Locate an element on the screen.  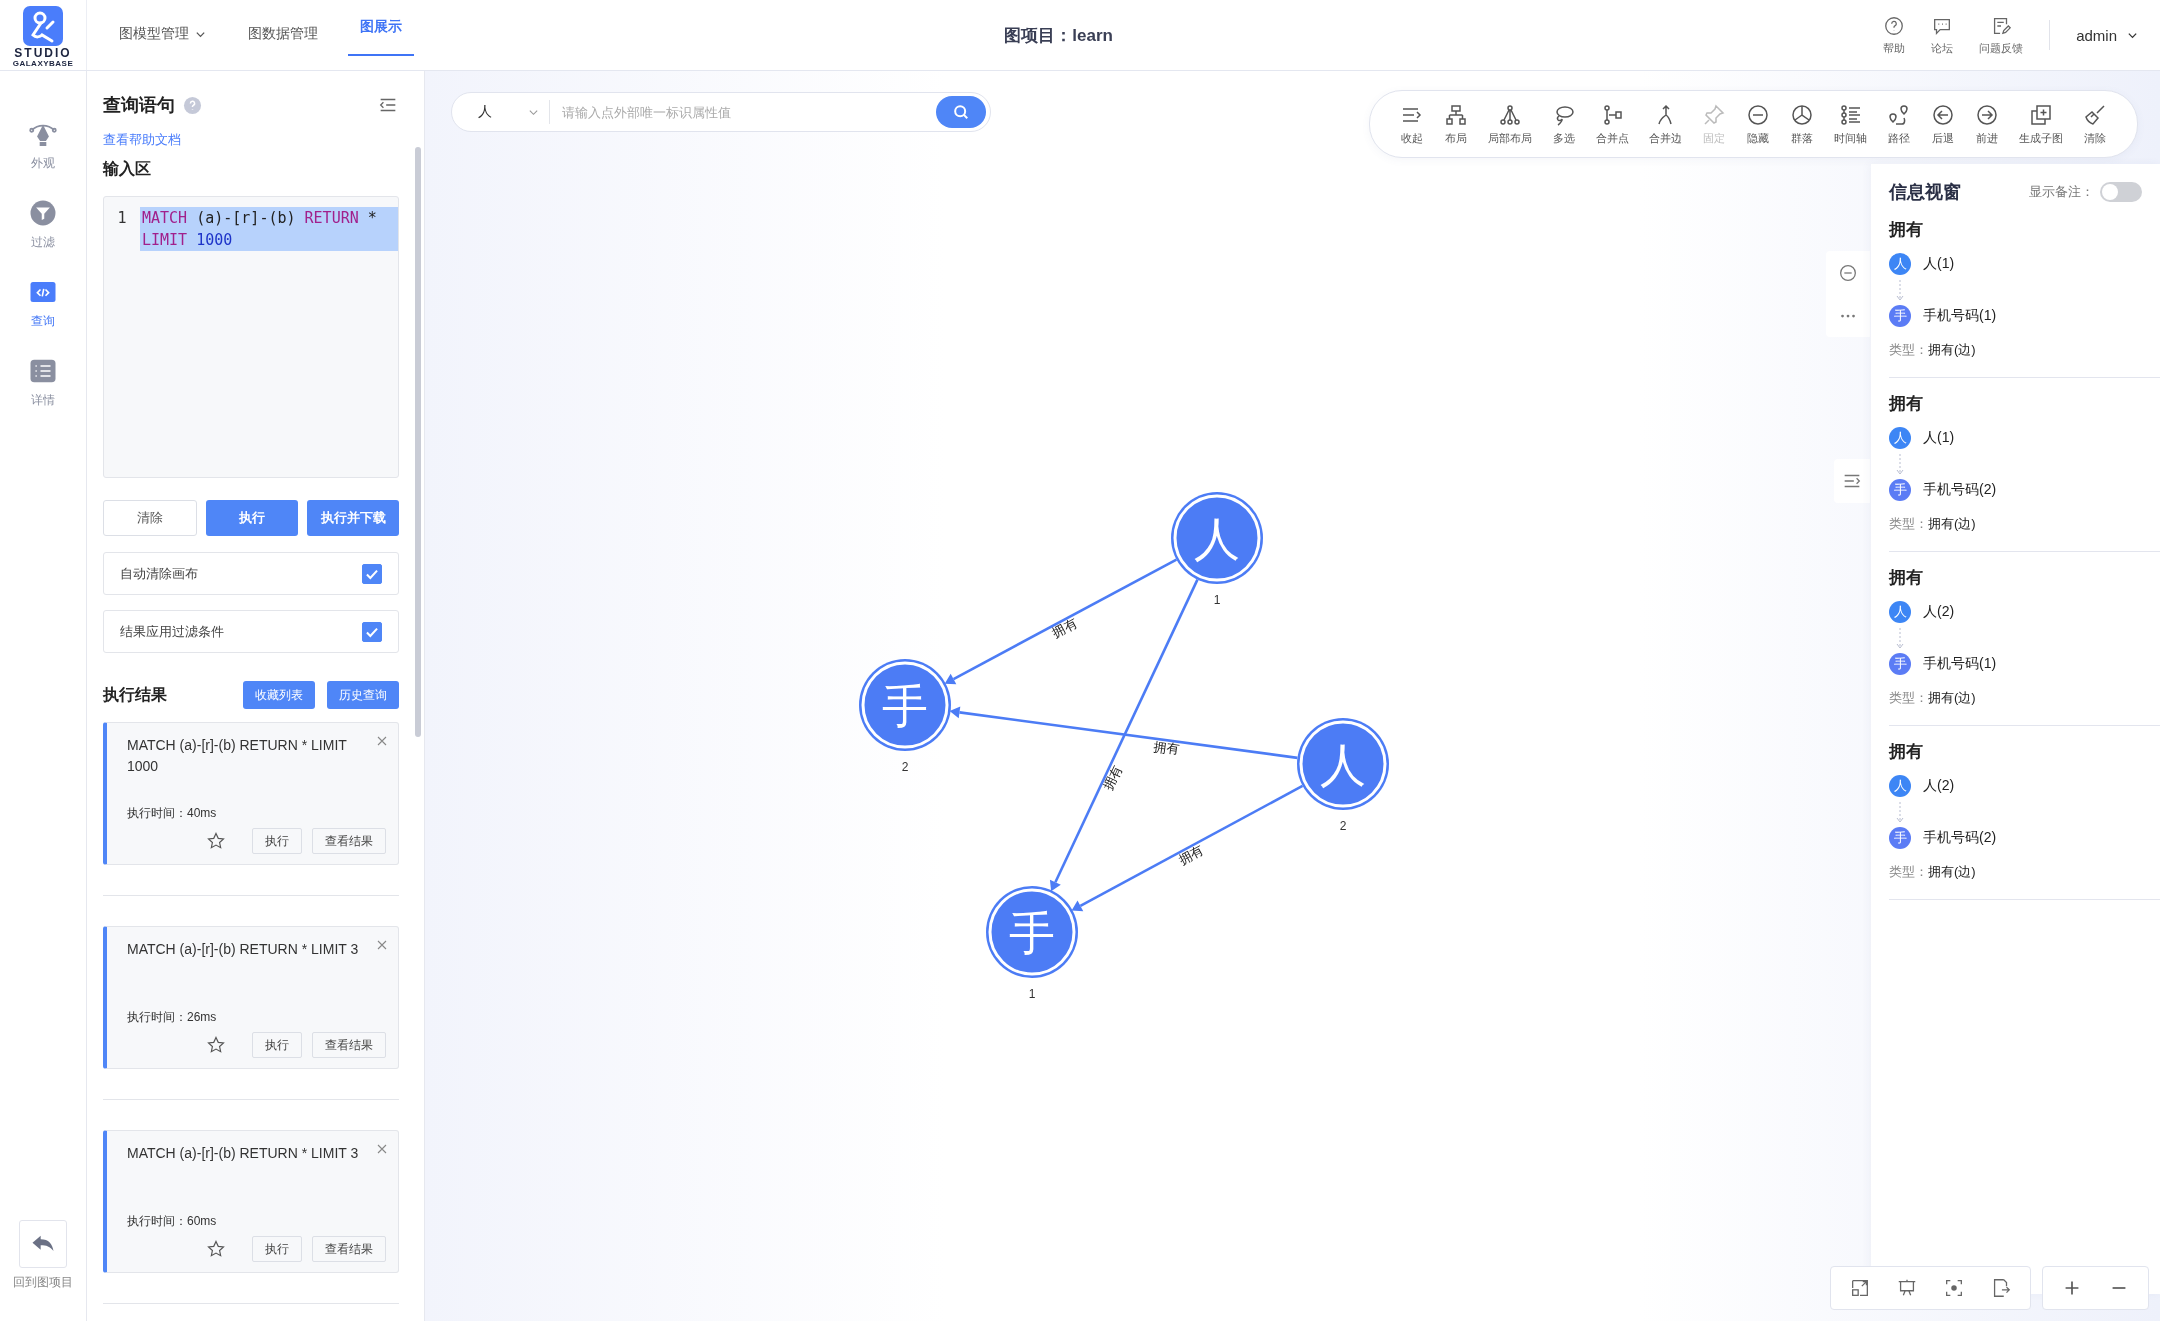
filter-icon is located at coordinates (43, 213).